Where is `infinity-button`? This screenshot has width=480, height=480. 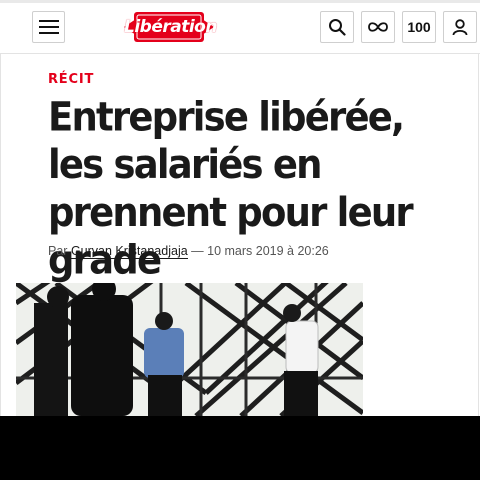 infinity-button is located at coordinates (378, 27).